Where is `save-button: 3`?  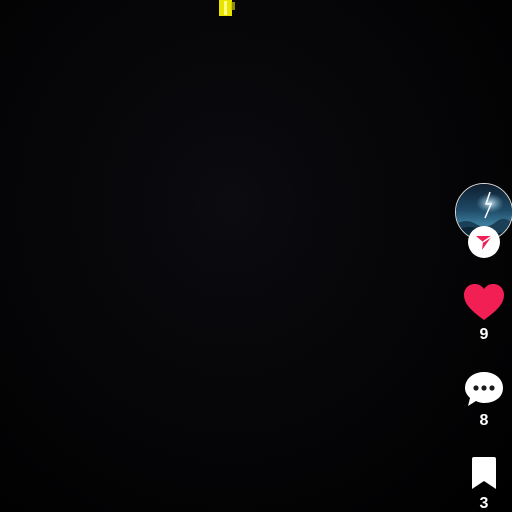 save-button: 3 is located at coordinates (483, 484).